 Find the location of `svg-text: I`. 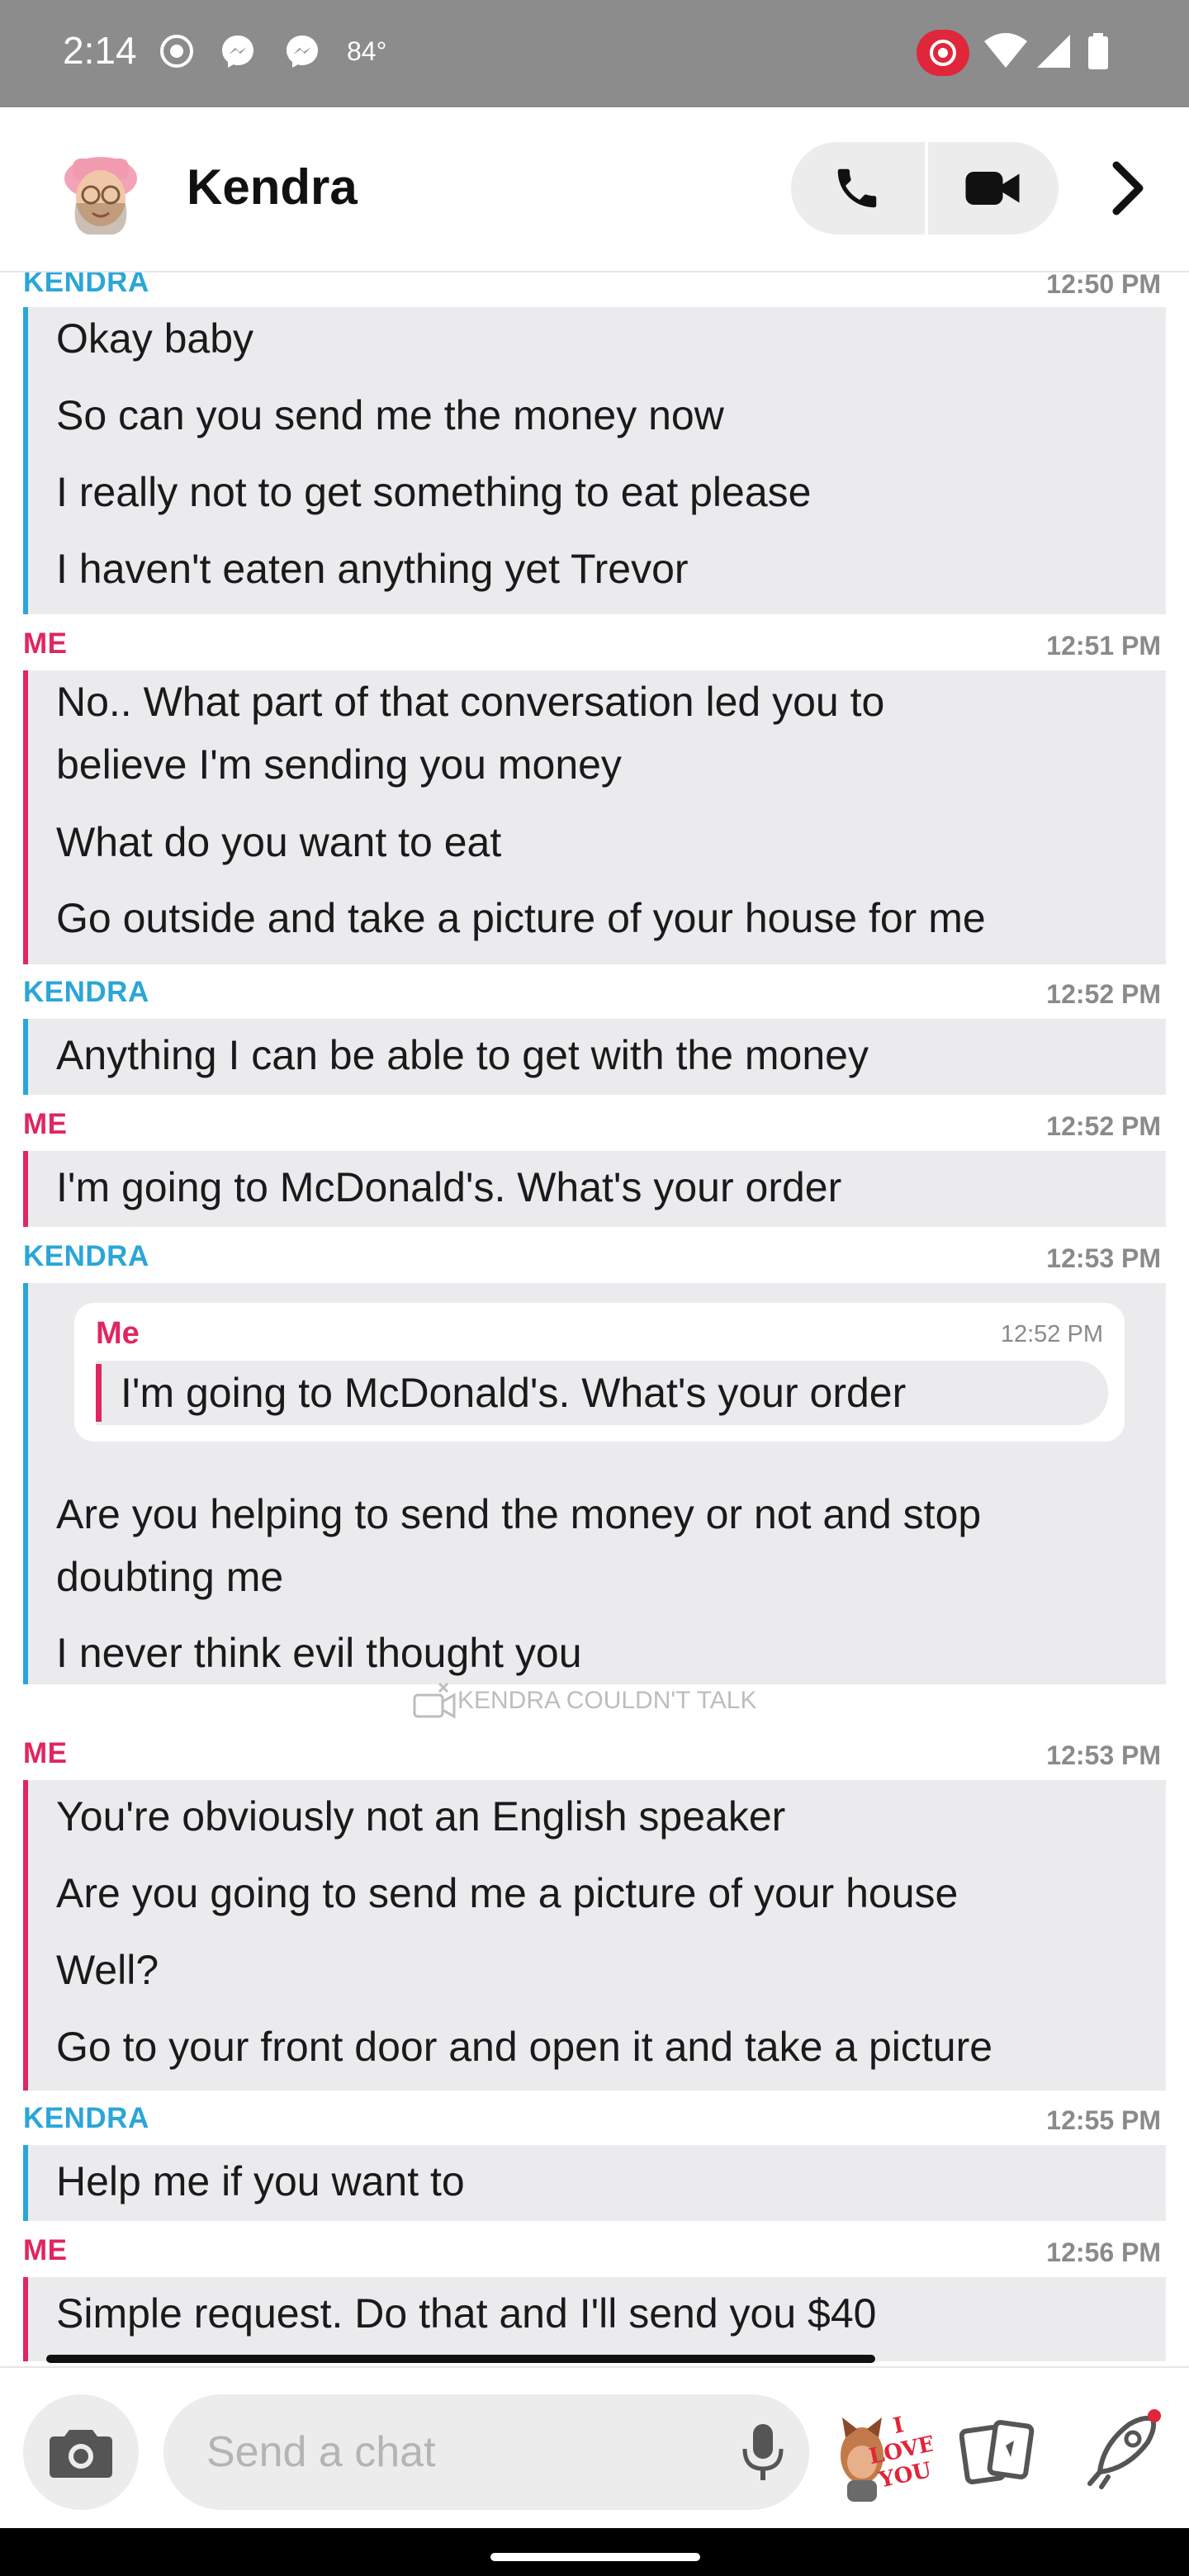

svg-text: I is located at coordinates (898, 2426).